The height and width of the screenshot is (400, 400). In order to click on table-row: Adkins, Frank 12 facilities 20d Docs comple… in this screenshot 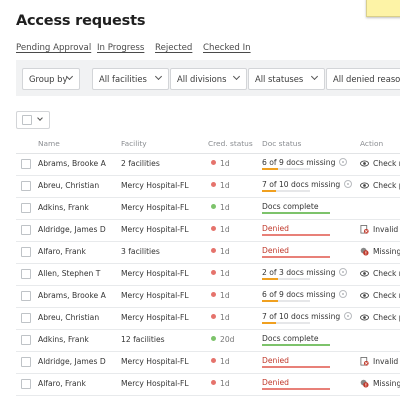, I will do `click(208, 341)`.